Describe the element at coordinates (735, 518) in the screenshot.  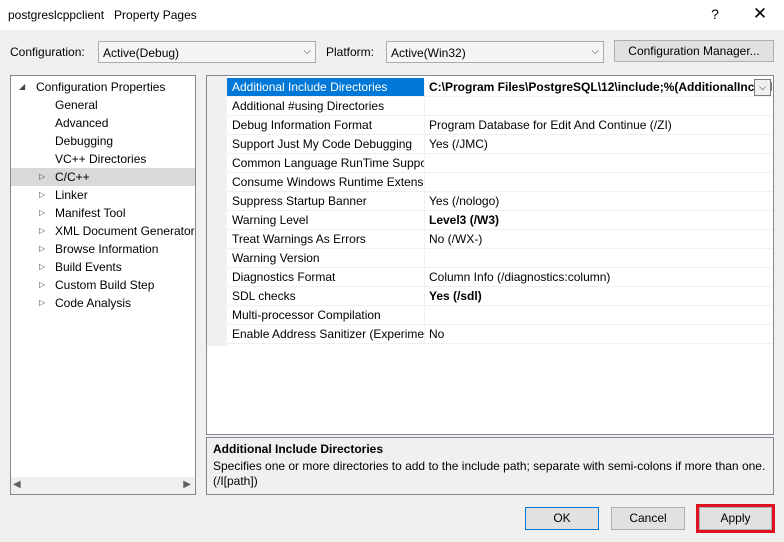
I see `apply-highlight-box` at that location.